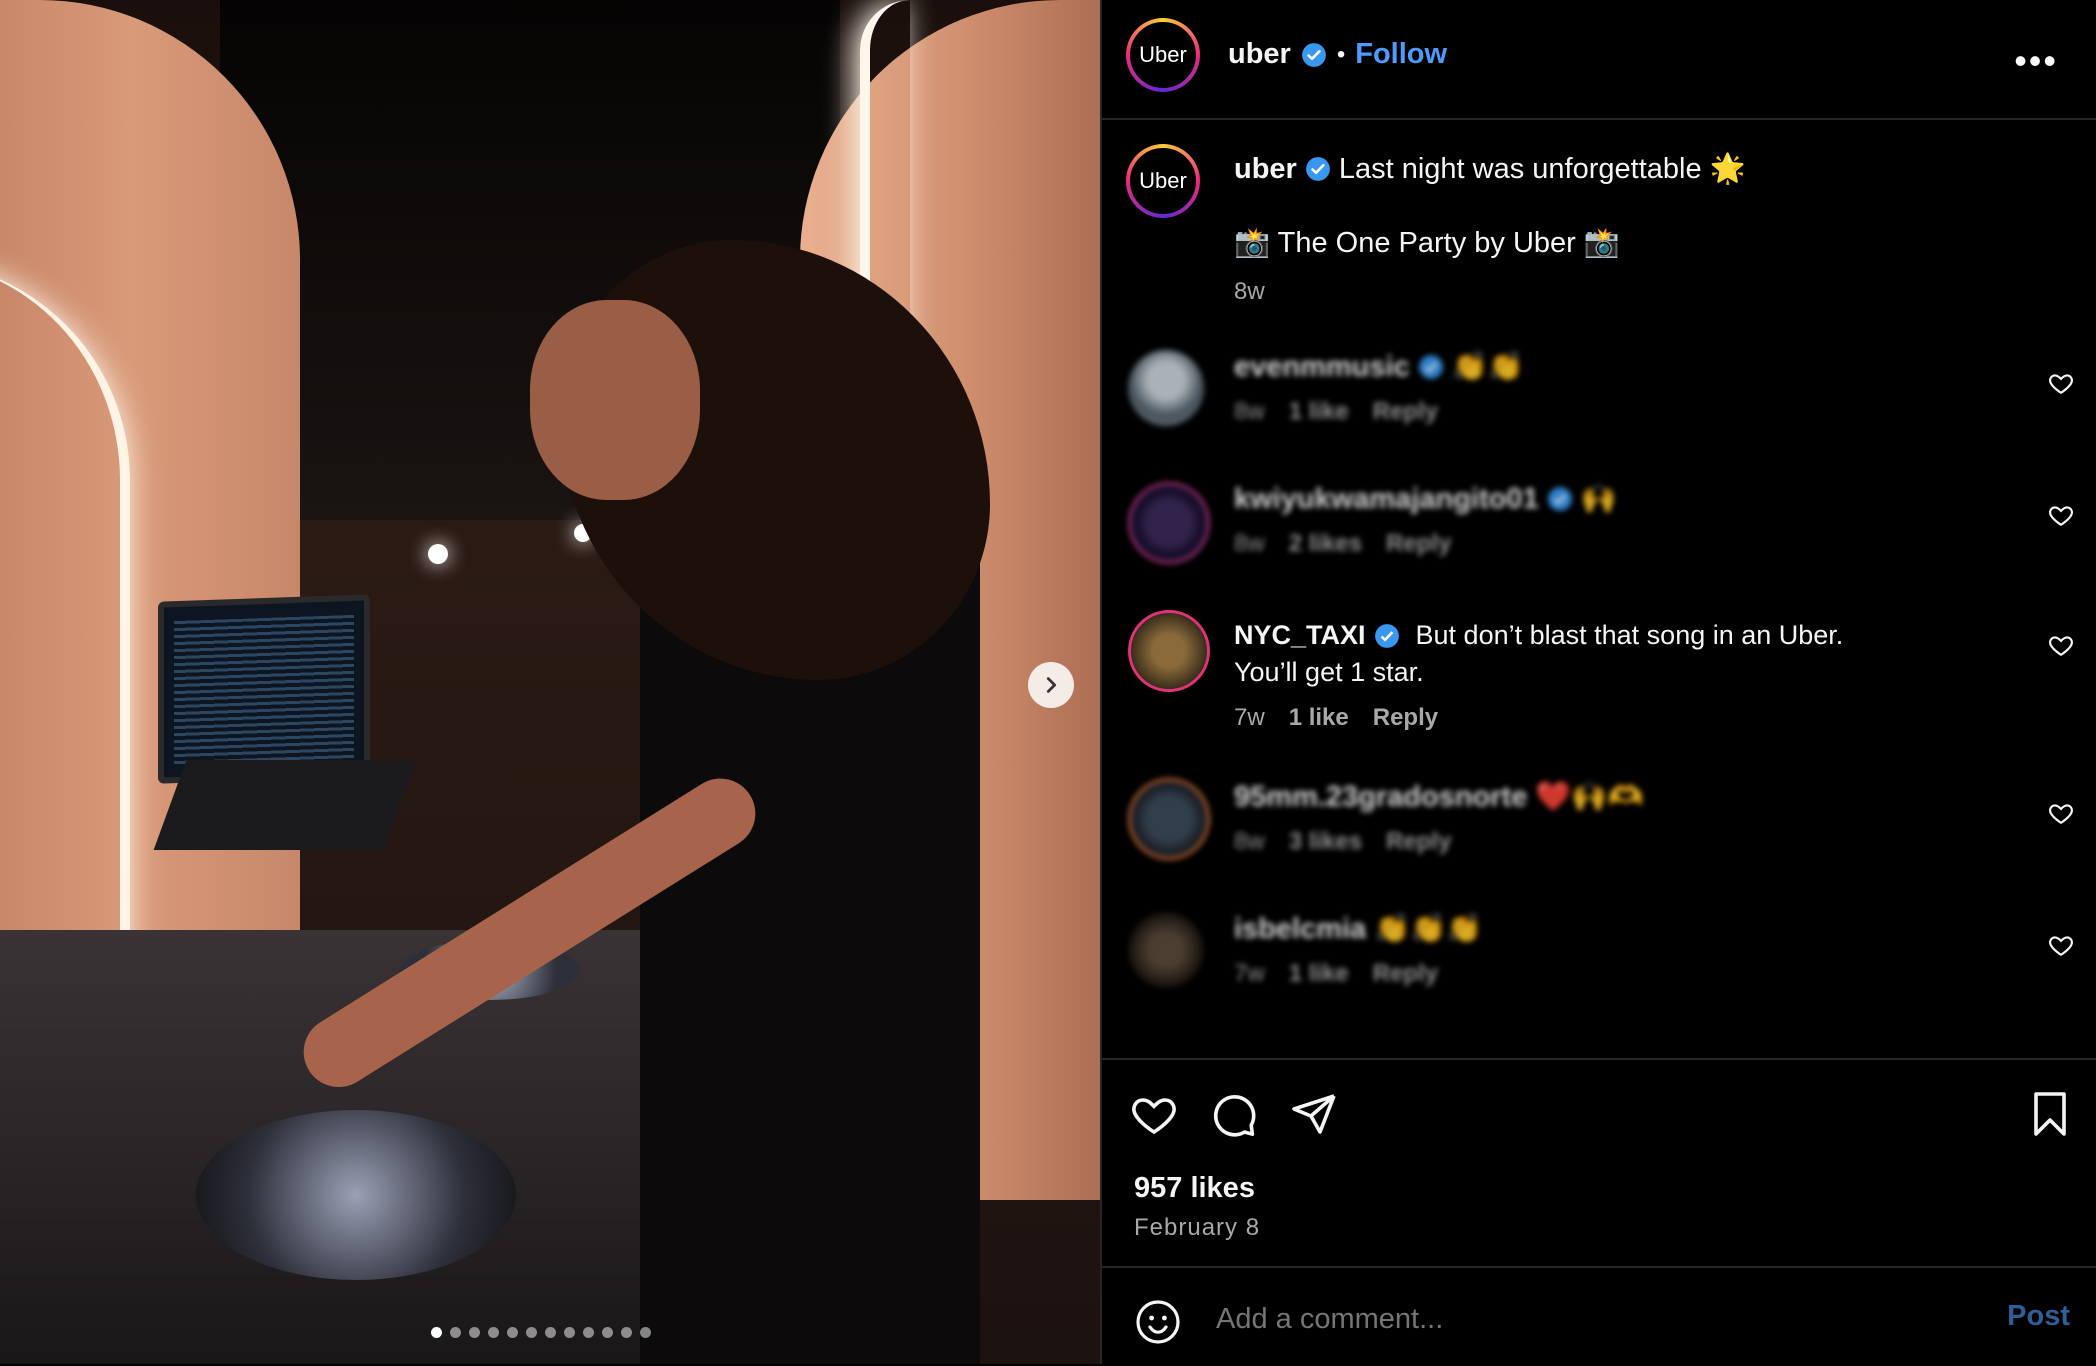 The height and width of the screenshot is (1366, 2096). What do you see at coordinates (1158, 1322) in the screenshot?
I see `emoji-icon` at bounding box center [1158, 1322].